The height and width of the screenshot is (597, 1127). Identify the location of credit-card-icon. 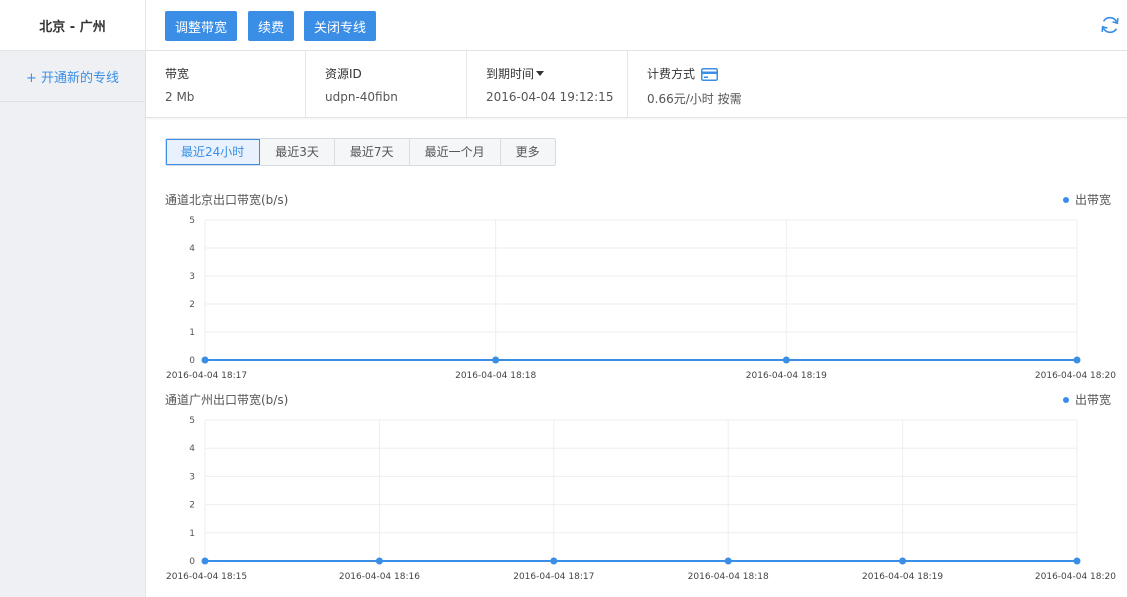
(710, 74).